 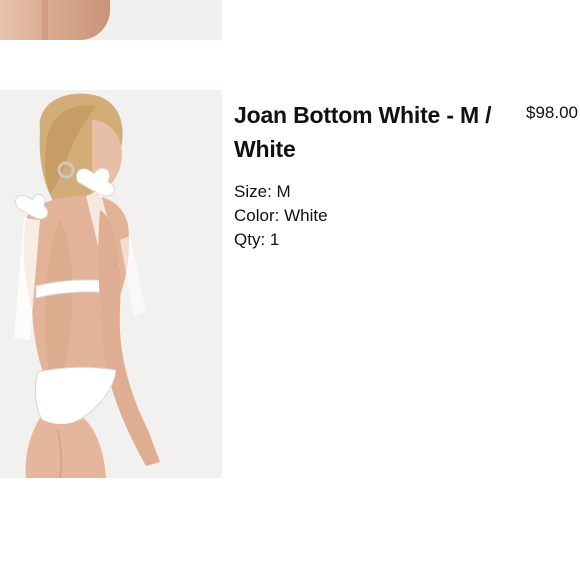 What do you see at coordinates (257, 215) in the screenshot?
I see `color-label: Color:` at bounding box center [257, 215].